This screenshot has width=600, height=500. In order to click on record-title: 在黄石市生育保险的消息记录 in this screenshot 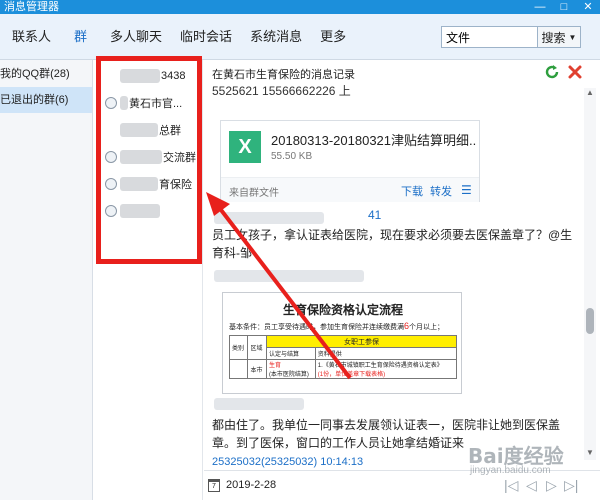, I will do `click(283, 75)`.